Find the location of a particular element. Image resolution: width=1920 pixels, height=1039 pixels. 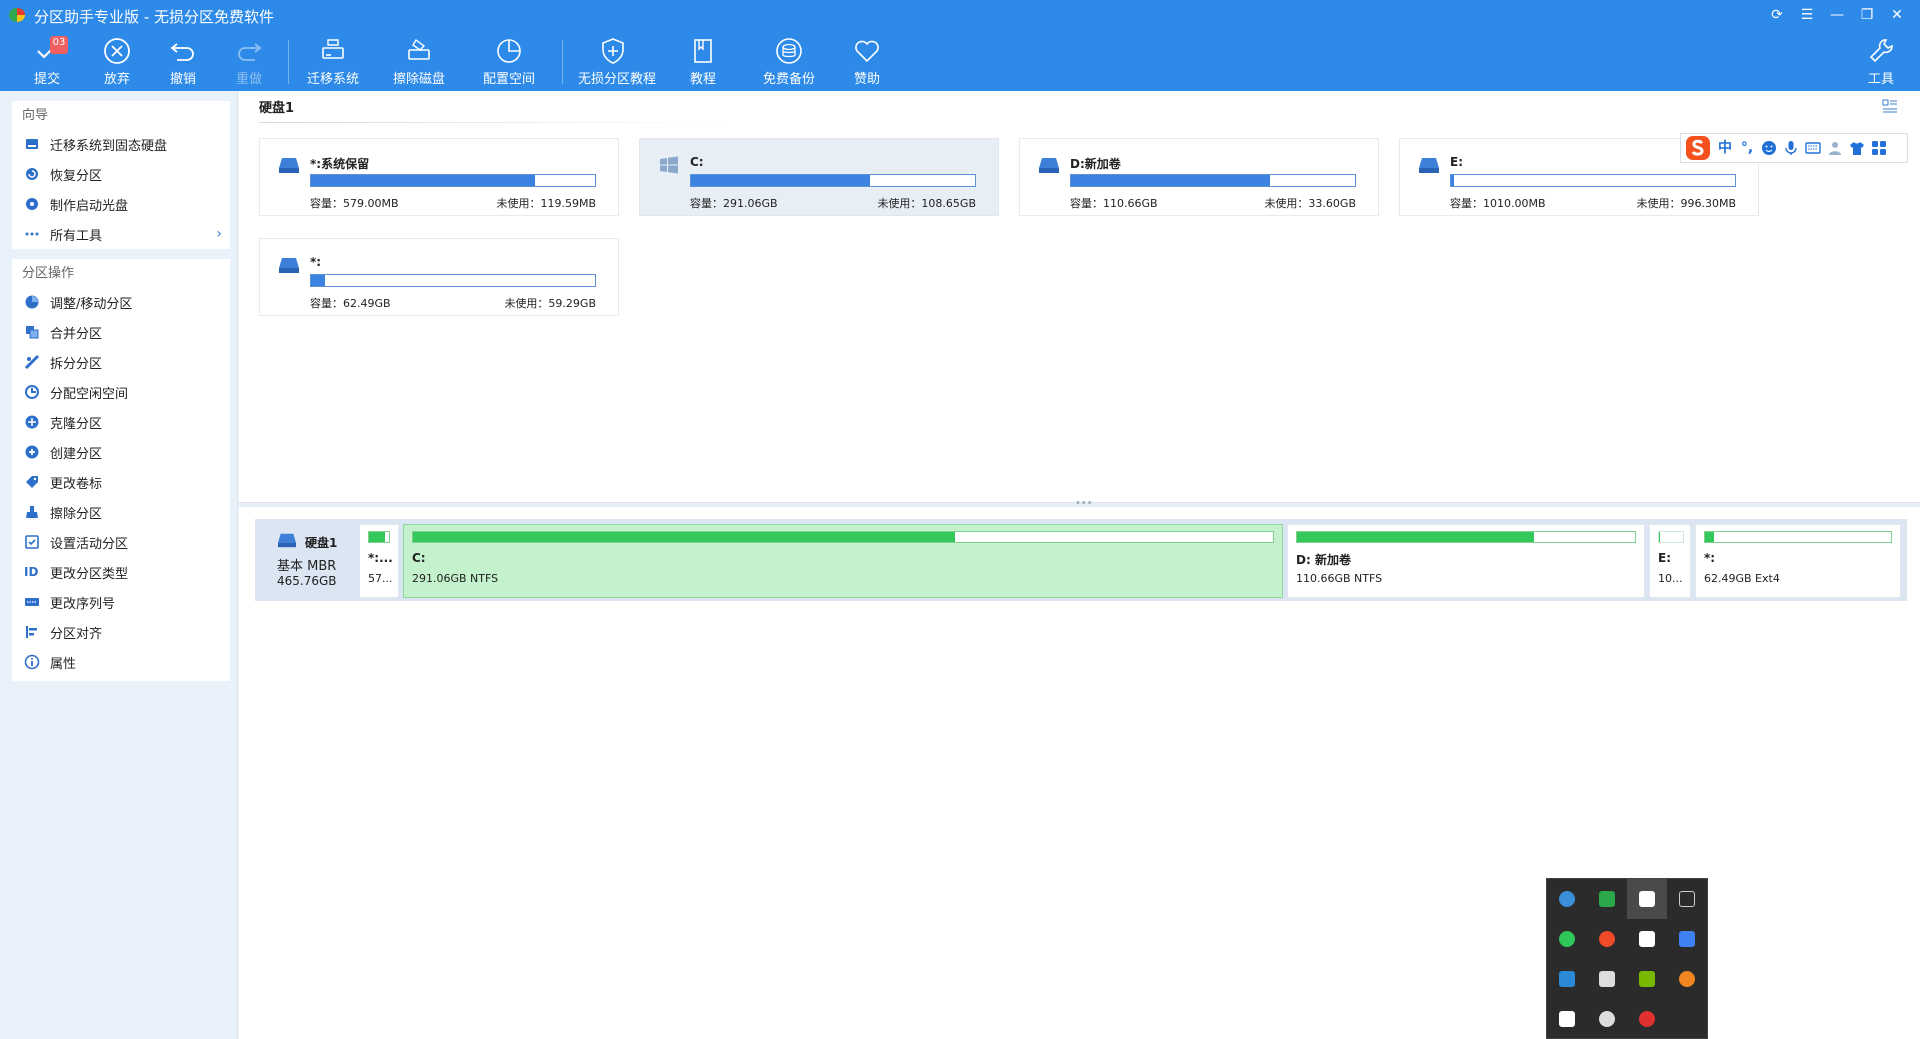

sogou-logo-icon is located at coordinates (1698, 148).